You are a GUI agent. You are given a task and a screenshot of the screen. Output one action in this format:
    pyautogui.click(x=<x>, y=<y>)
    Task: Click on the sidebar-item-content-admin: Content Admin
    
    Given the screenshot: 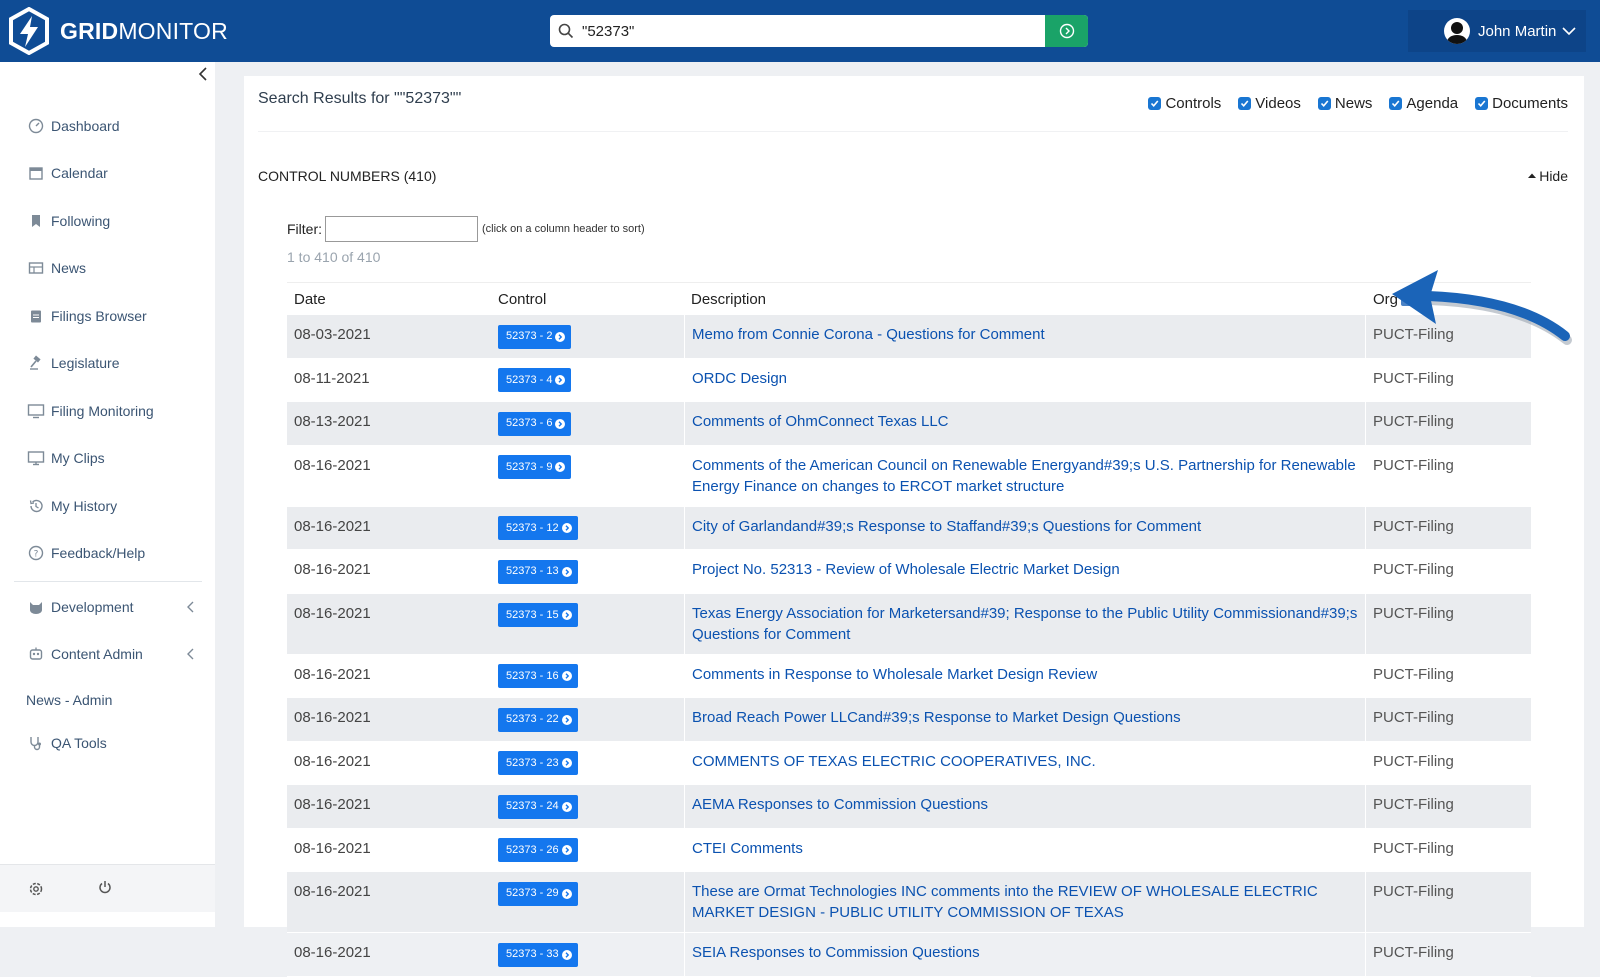 What is the action you would take?
    pyautogui.click(x=111, y=653)
    